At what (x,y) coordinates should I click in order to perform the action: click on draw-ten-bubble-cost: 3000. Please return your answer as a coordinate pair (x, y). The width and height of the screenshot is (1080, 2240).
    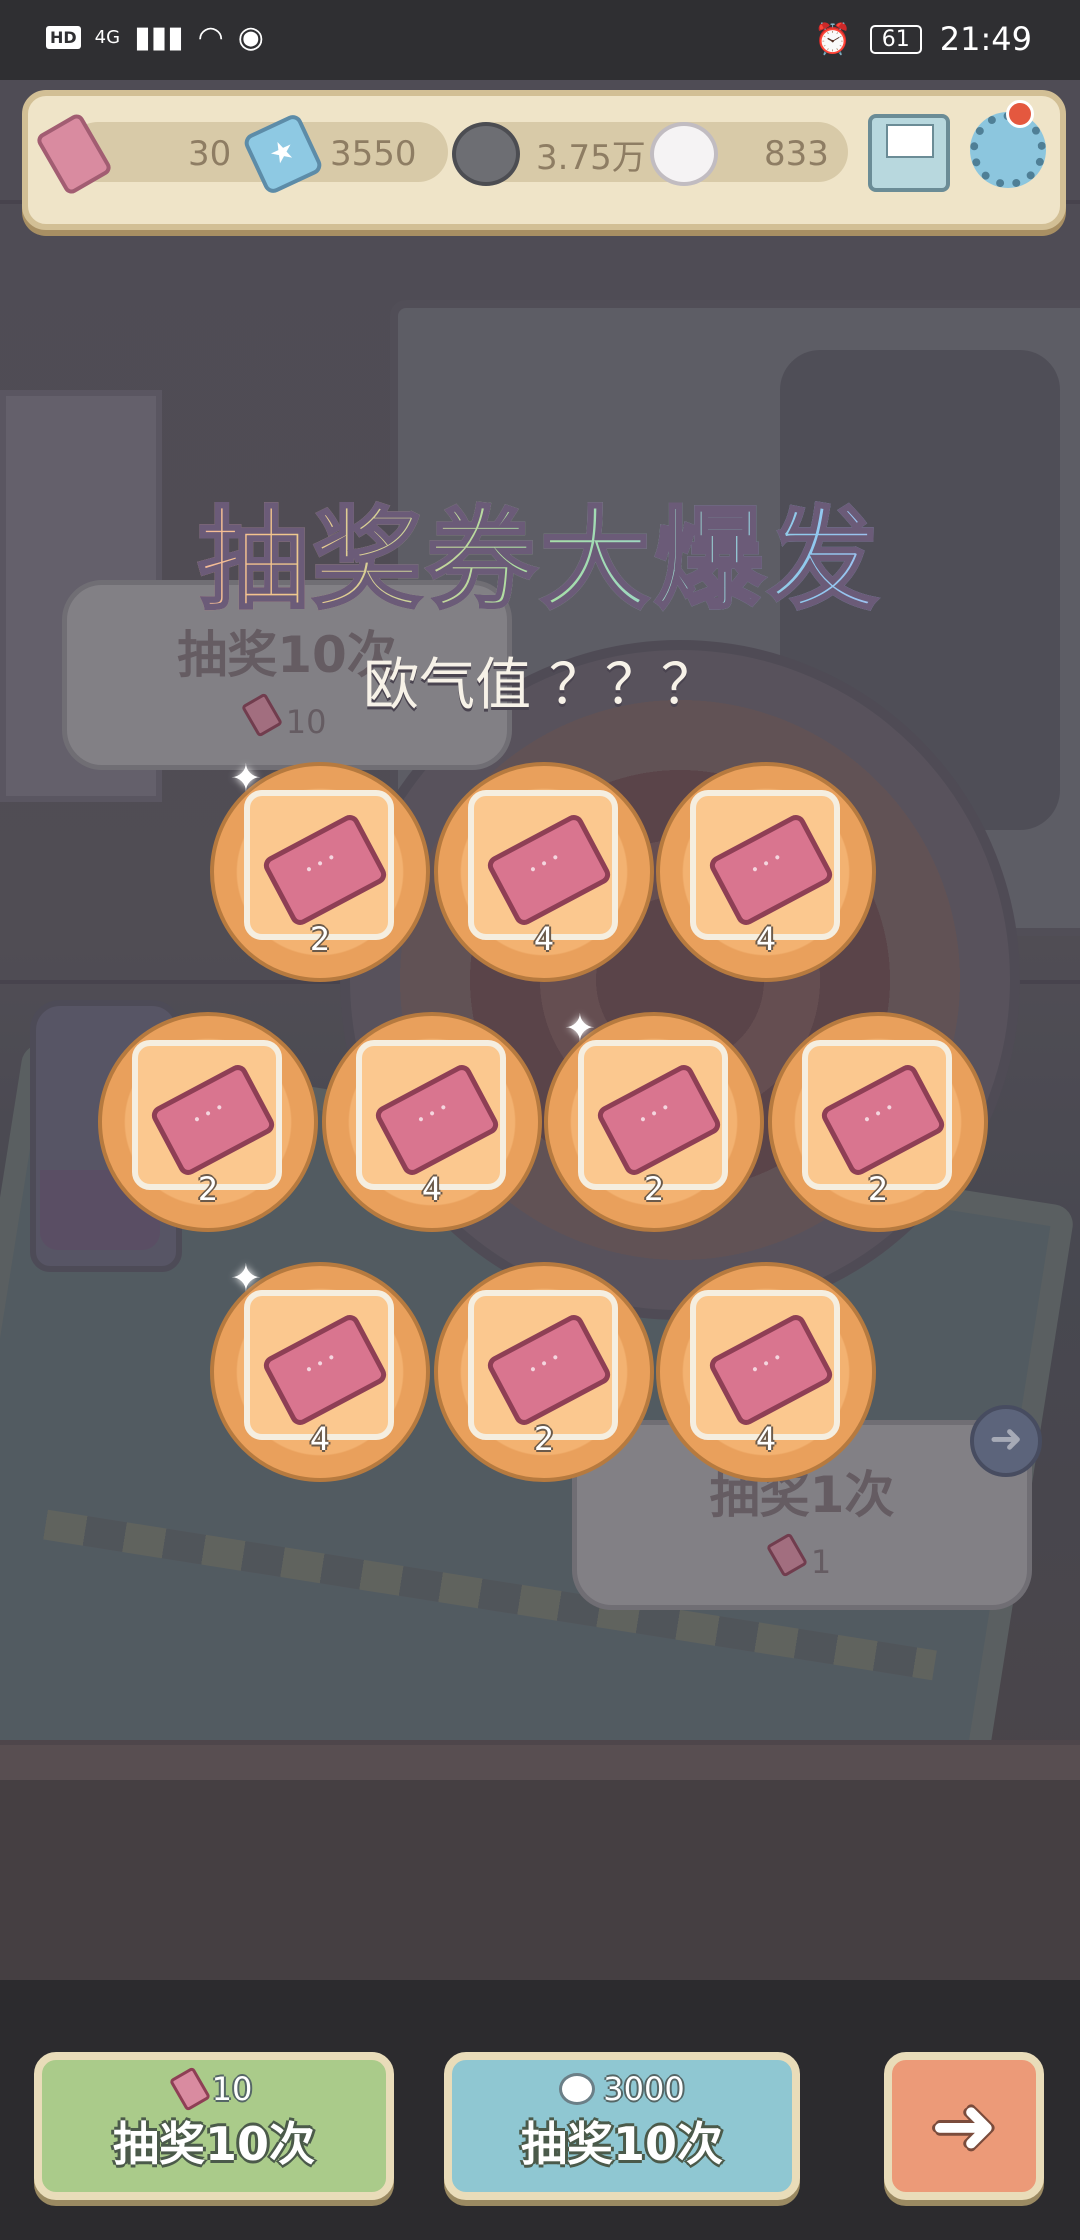
    Looking at the image, I should click on (622, 2089).